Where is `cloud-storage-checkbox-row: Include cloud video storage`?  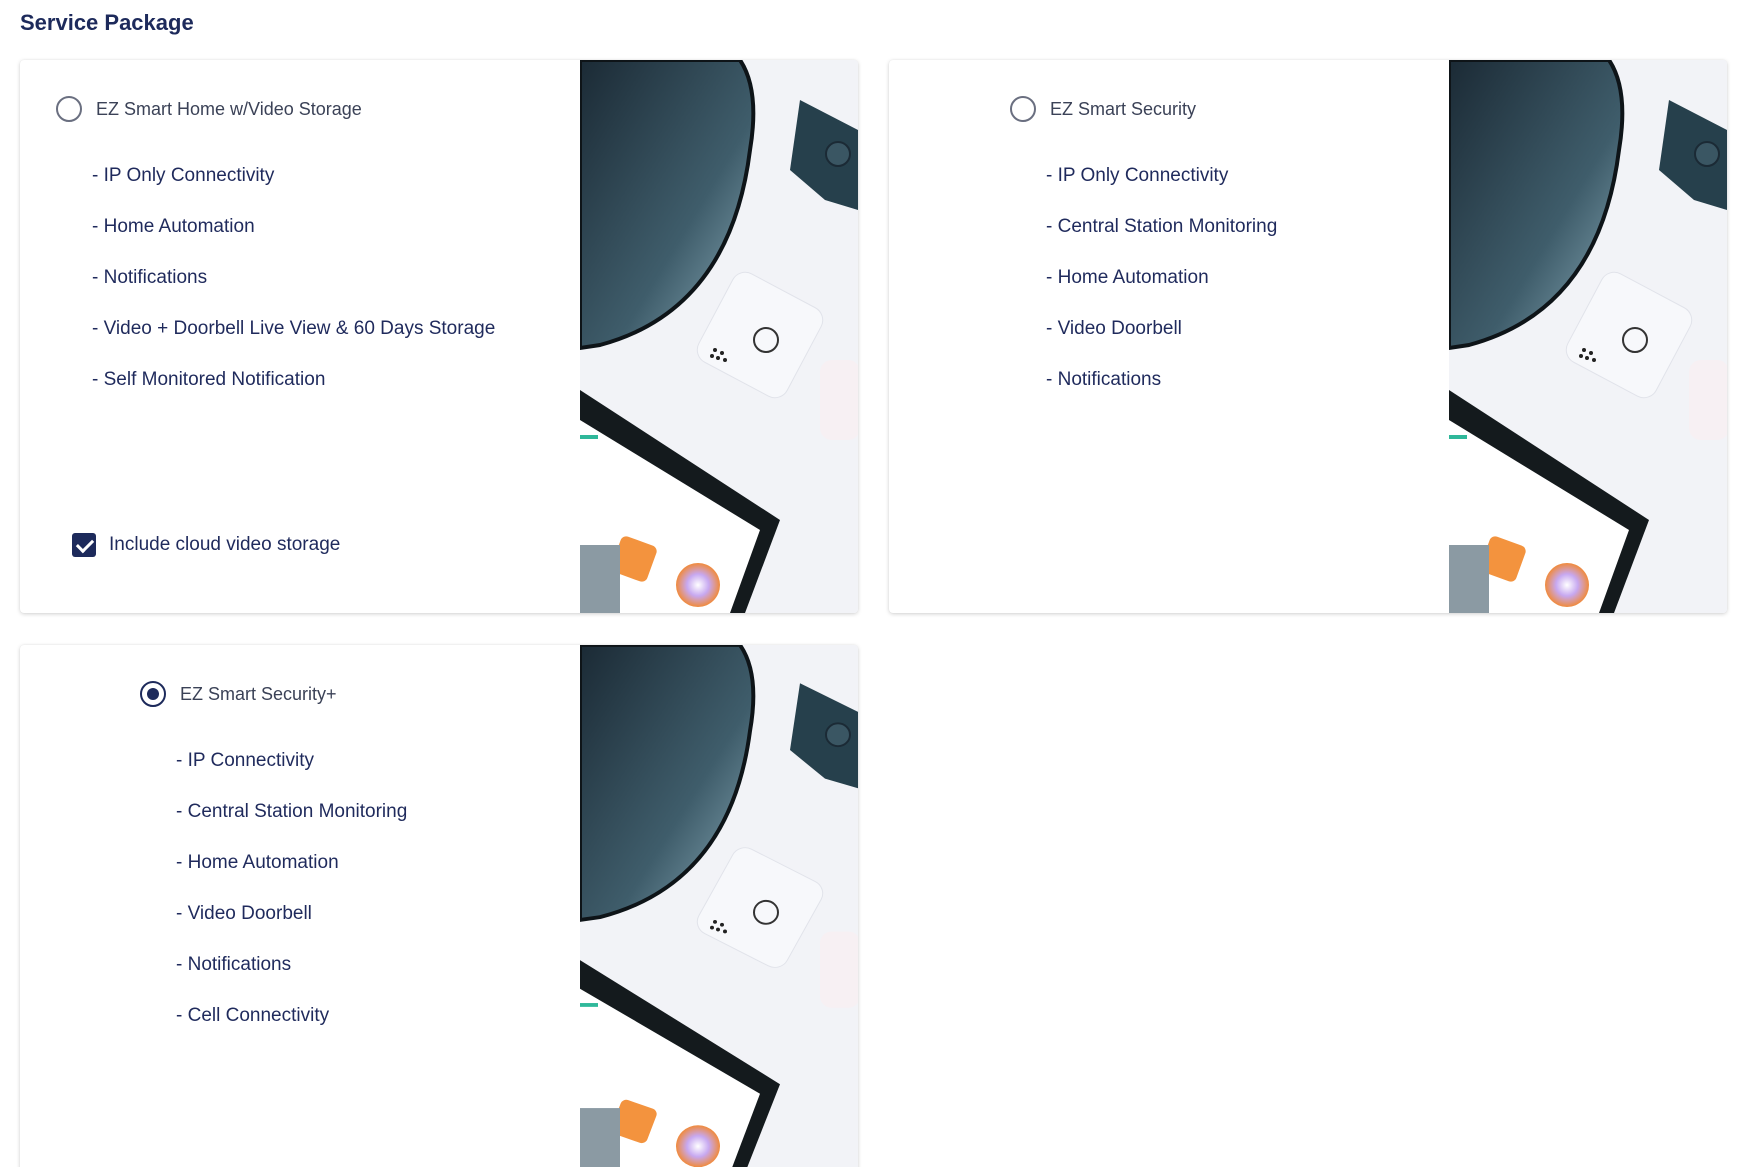 cloud-storage-checkbox-row: Include cloud video storage is located at coordinates (206, 545).